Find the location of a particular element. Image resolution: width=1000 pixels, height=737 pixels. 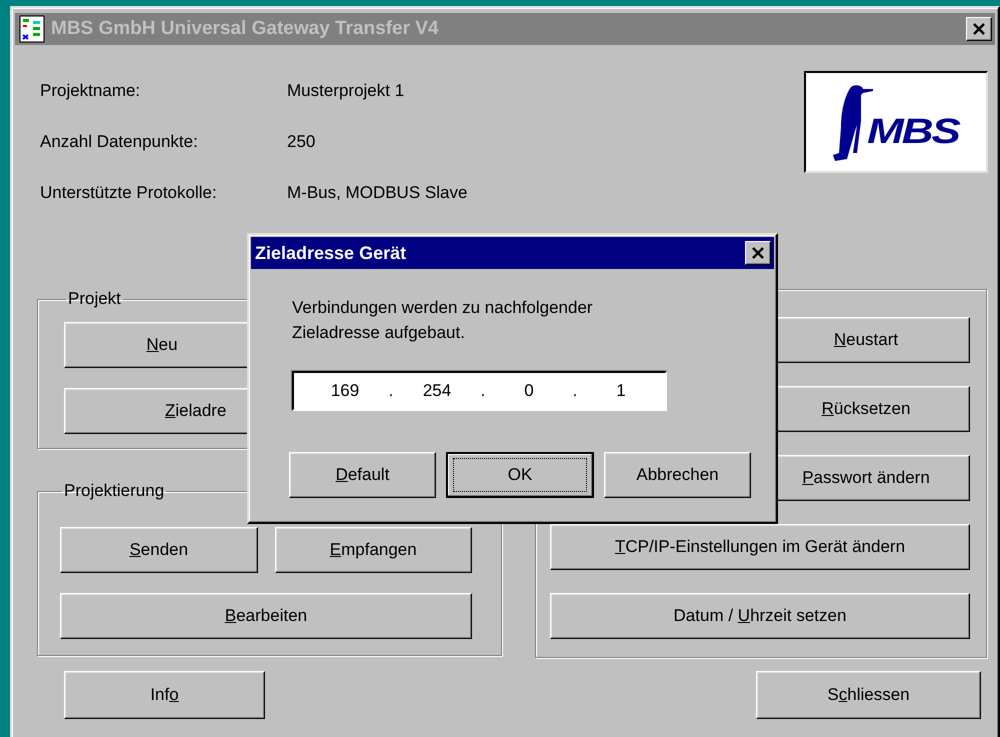

app-icon is located at coordinates (32, 29).